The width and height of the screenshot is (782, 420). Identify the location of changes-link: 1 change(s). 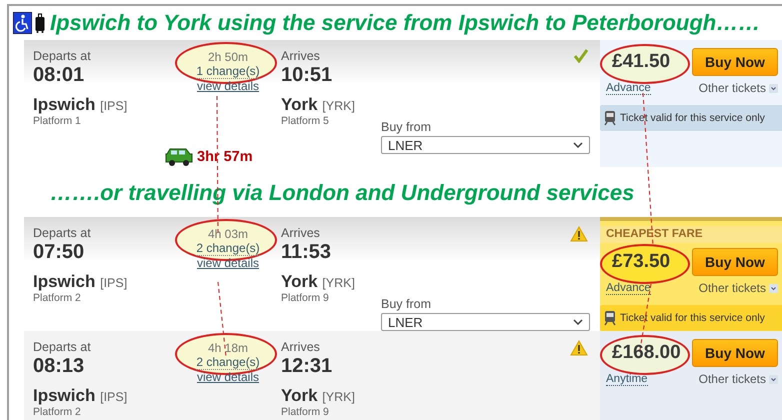
(228, 71).